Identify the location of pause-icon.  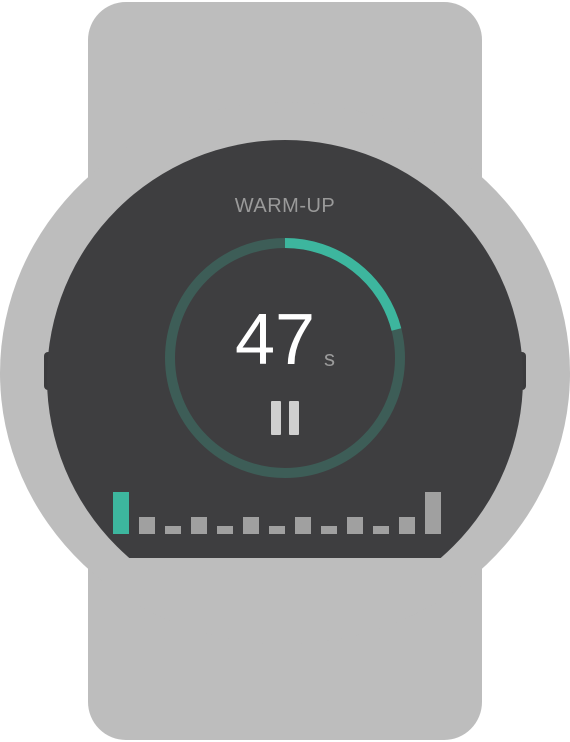
(285, 418).